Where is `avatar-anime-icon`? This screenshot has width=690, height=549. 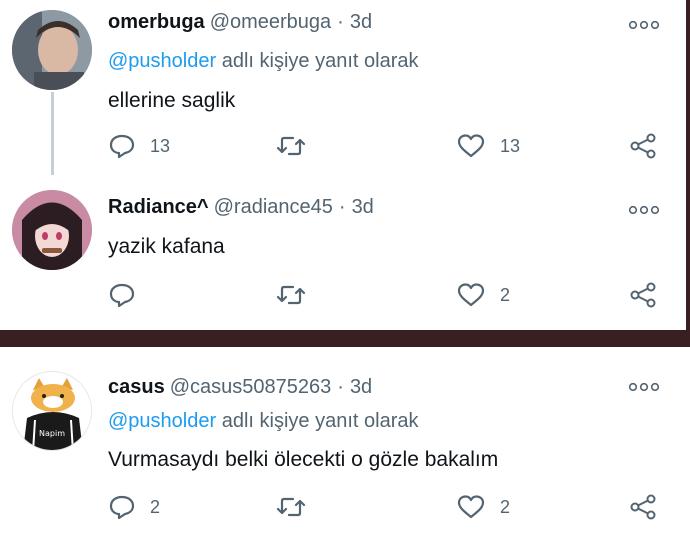
avatar-anime-icon is located at coordinates (52, 230).